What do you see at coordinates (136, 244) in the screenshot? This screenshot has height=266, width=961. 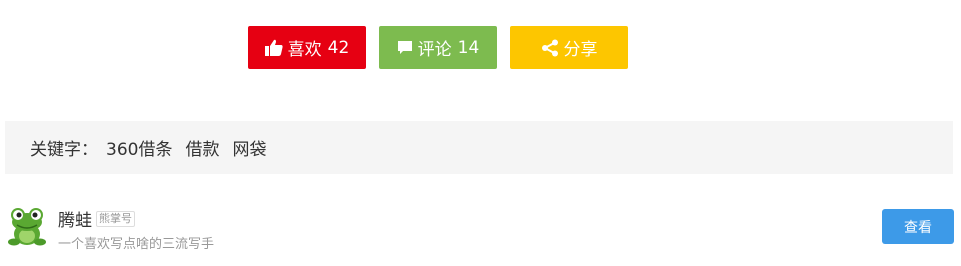 I see `author-bio: 一个喜欢写点啥的三流写手` at bounding box center [136, 244].